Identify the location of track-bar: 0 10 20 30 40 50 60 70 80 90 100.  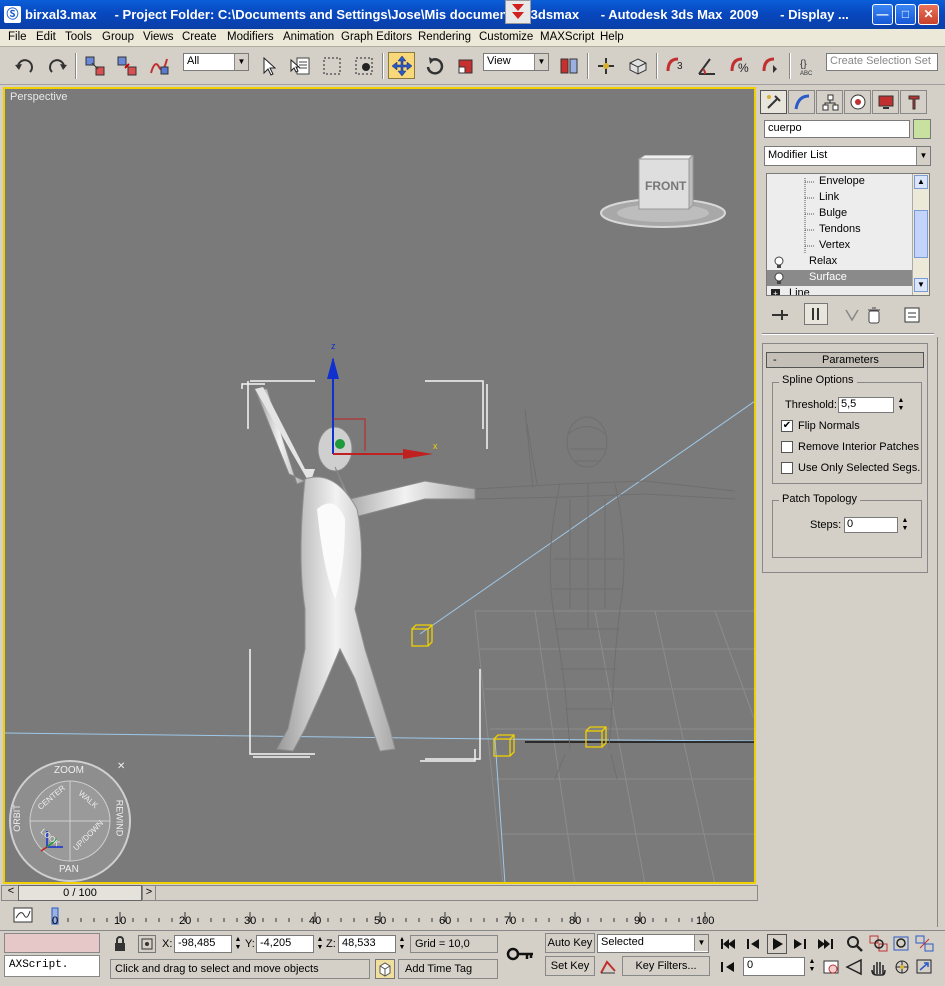
(379, 916).